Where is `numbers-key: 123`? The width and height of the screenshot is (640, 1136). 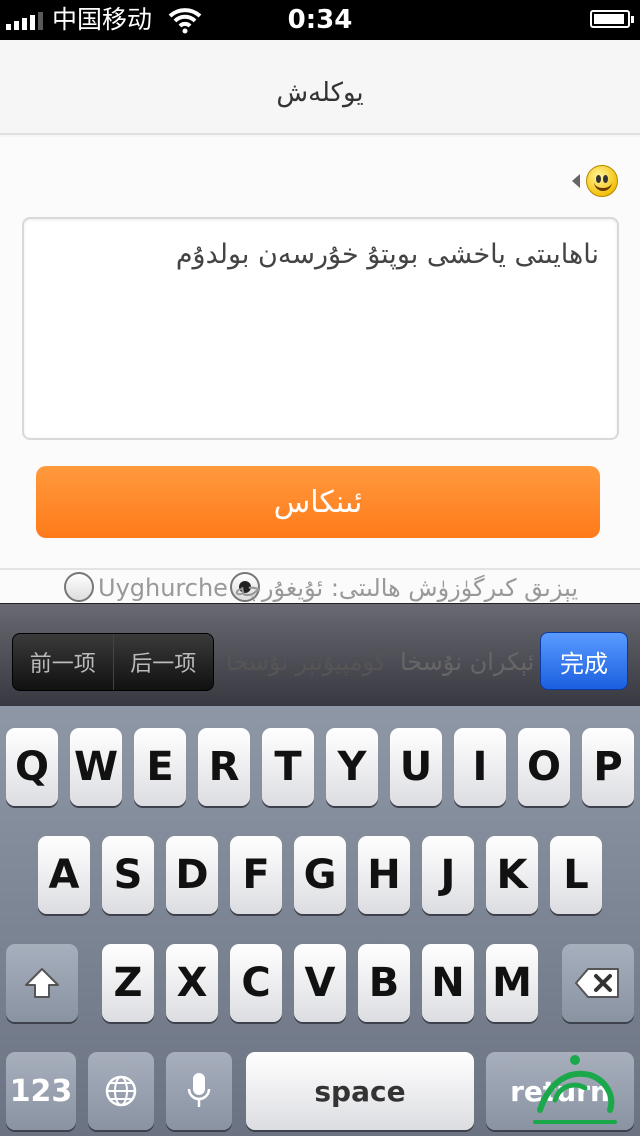
numbers-key: 123 is located at coordinates (41, 1091).